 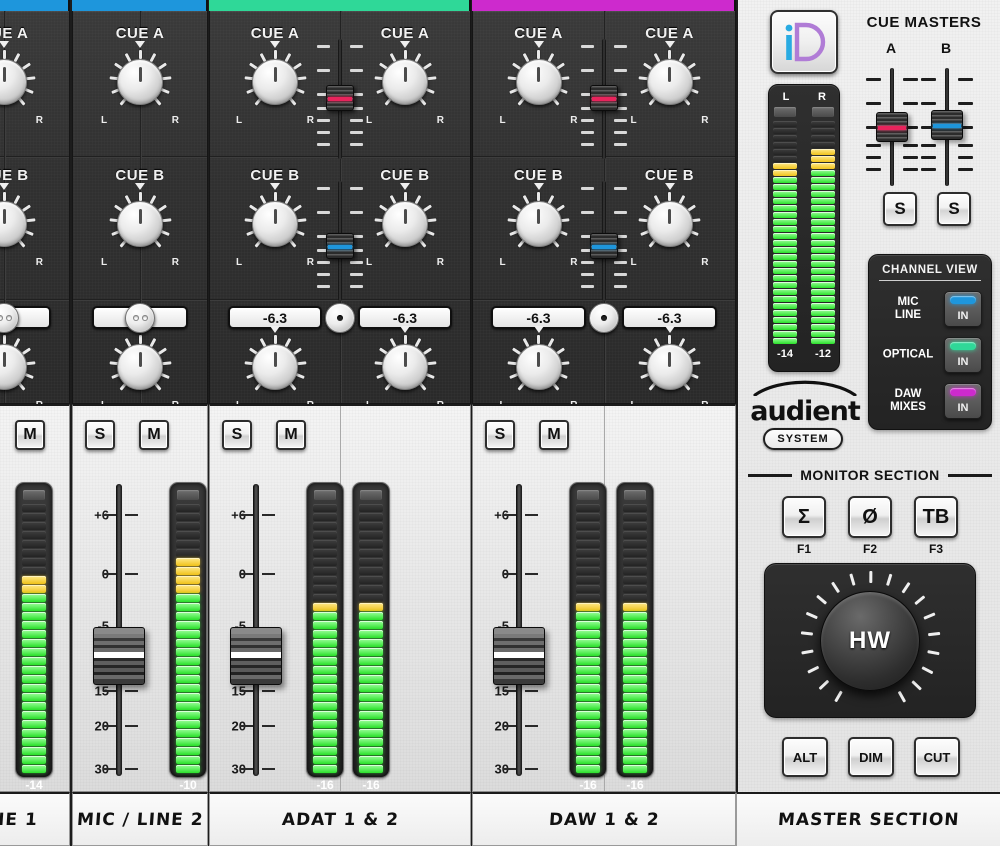 I want to click on pan-left-label: L, so click(x=239, y=262).